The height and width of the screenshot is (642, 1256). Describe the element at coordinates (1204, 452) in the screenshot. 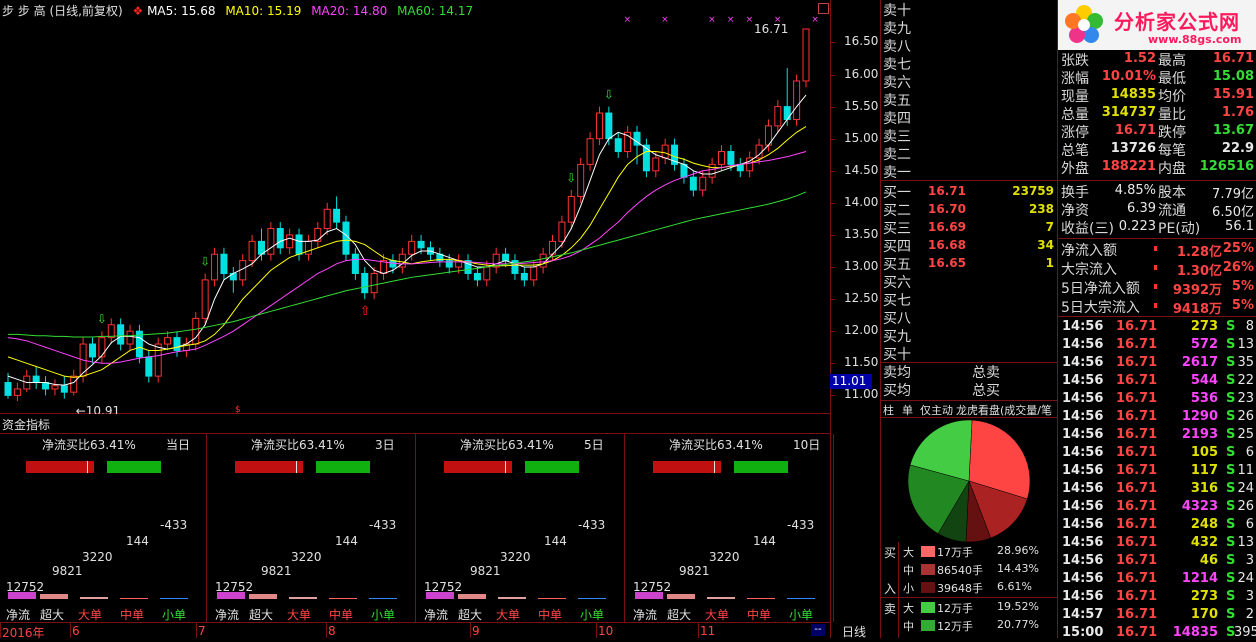

I see `tick-volume: 105` at that location.